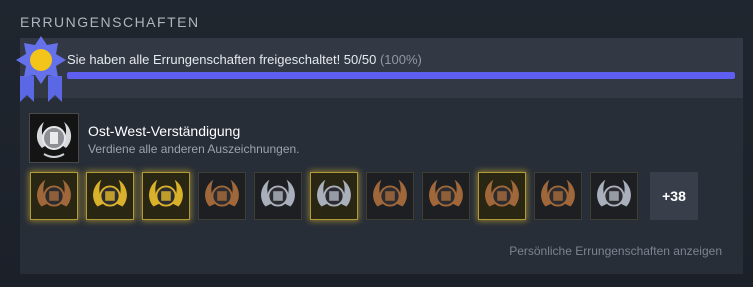  Describe the element at coordinates (110, 22) in the screenshot. I see `section-title: ERRUNGENSCHAFTEN` at that location.